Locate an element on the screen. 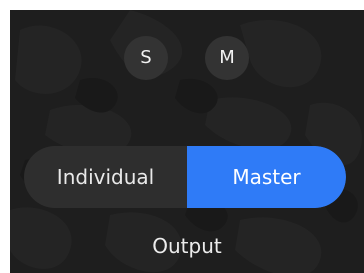 The height and width of the screenshot is (273, 364). individual-option: Individual is located at coordinates (105, 177).